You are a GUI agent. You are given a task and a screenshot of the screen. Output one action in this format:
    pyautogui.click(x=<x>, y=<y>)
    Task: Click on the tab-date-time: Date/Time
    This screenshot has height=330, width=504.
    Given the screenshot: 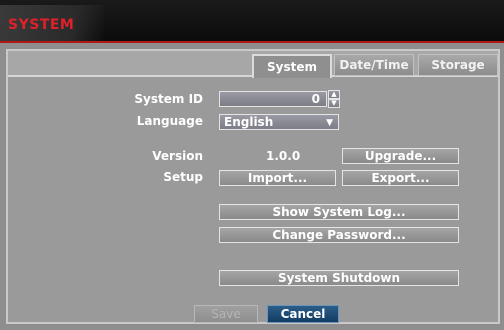 What is the action you would take?
    pyautogui.click(x=374, y=65)
    